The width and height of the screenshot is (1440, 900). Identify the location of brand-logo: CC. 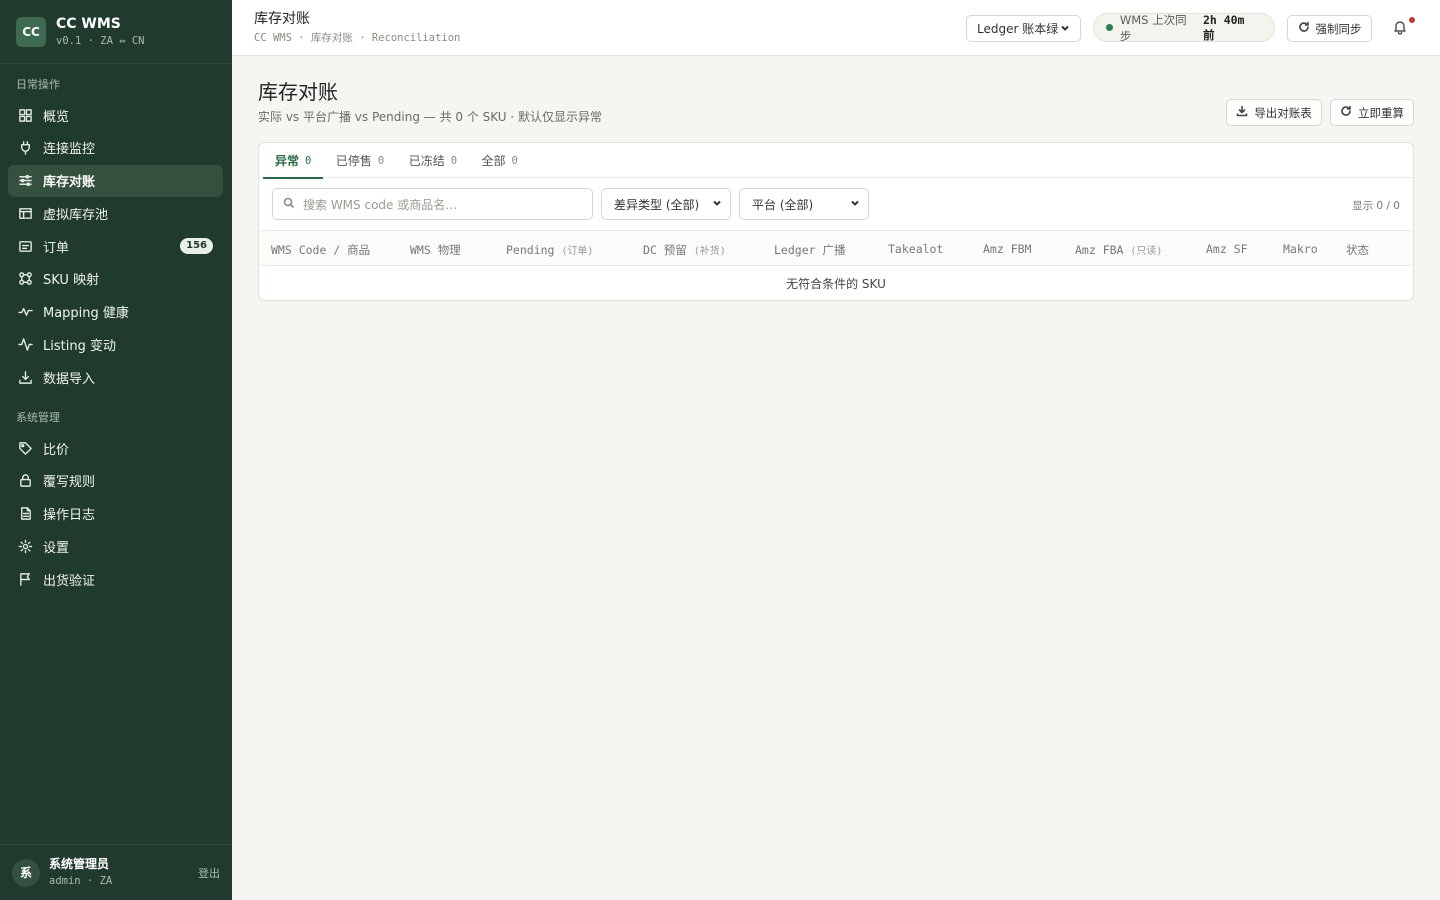
(31, 31).